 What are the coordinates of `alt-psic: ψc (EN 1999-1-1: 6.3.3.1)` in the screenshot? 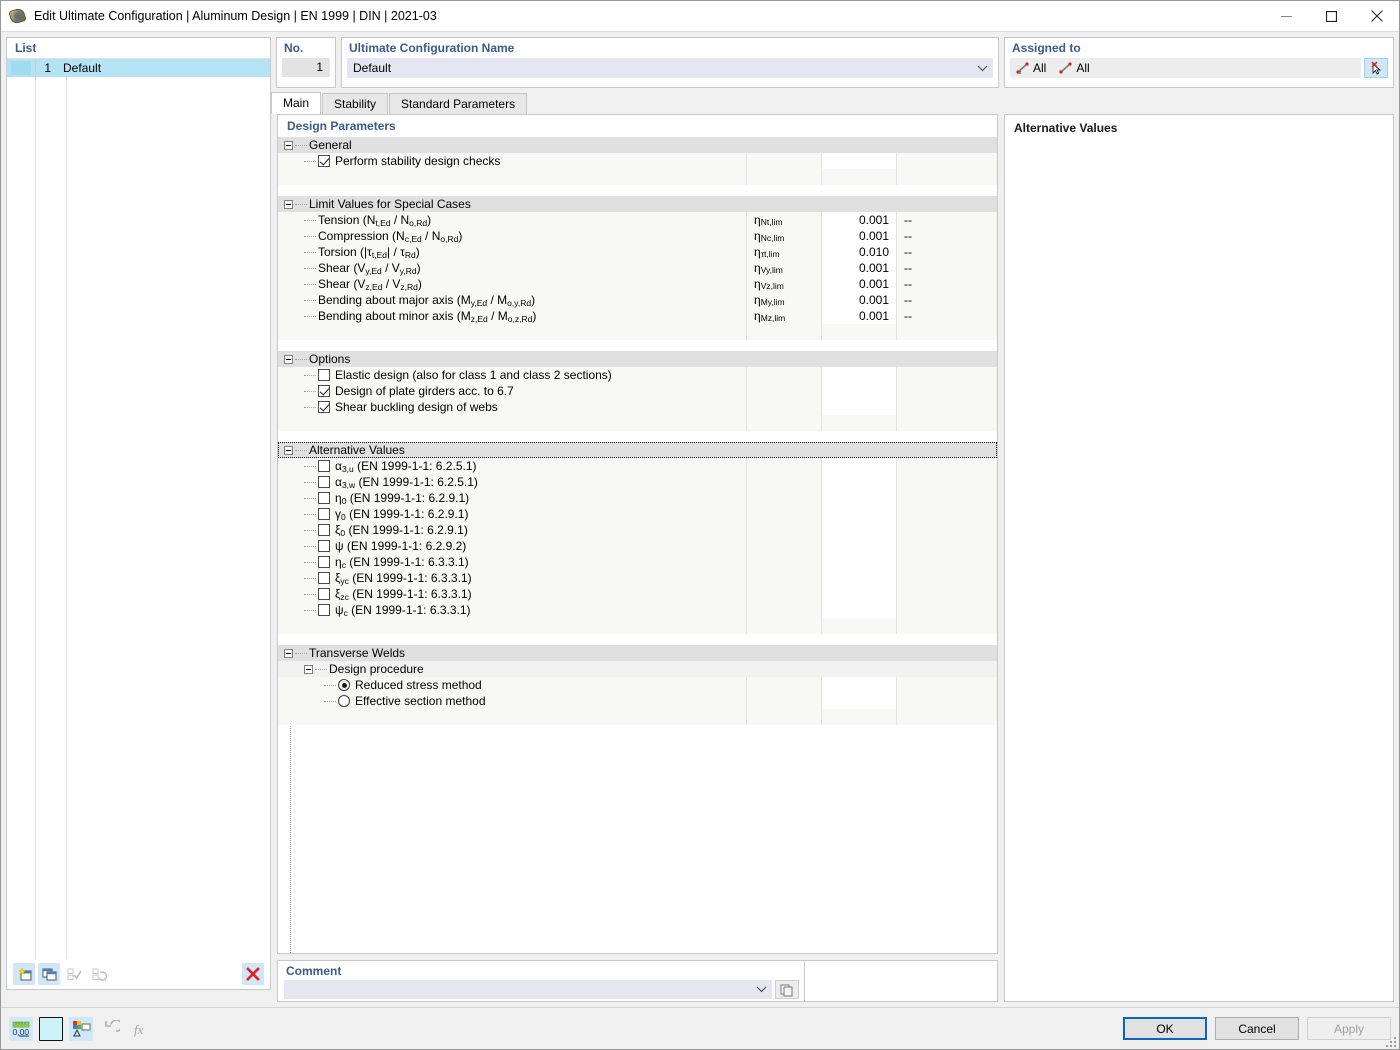 It's located at (637, 610).